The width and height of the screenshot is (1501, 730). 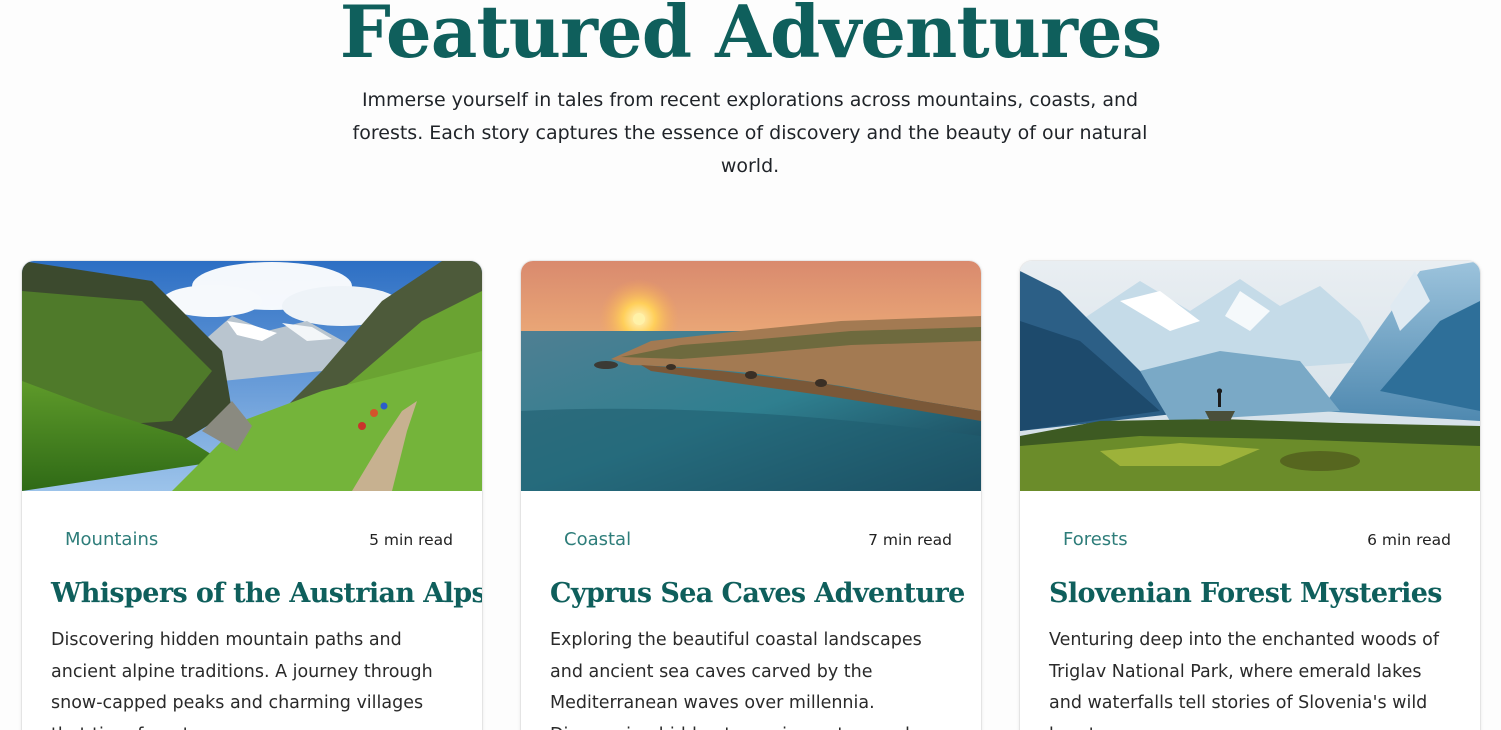 What do you see at coordinates (910, 540) in the screenshot?
I see `read-time: 7 min read` at bounding box center [910, 540].